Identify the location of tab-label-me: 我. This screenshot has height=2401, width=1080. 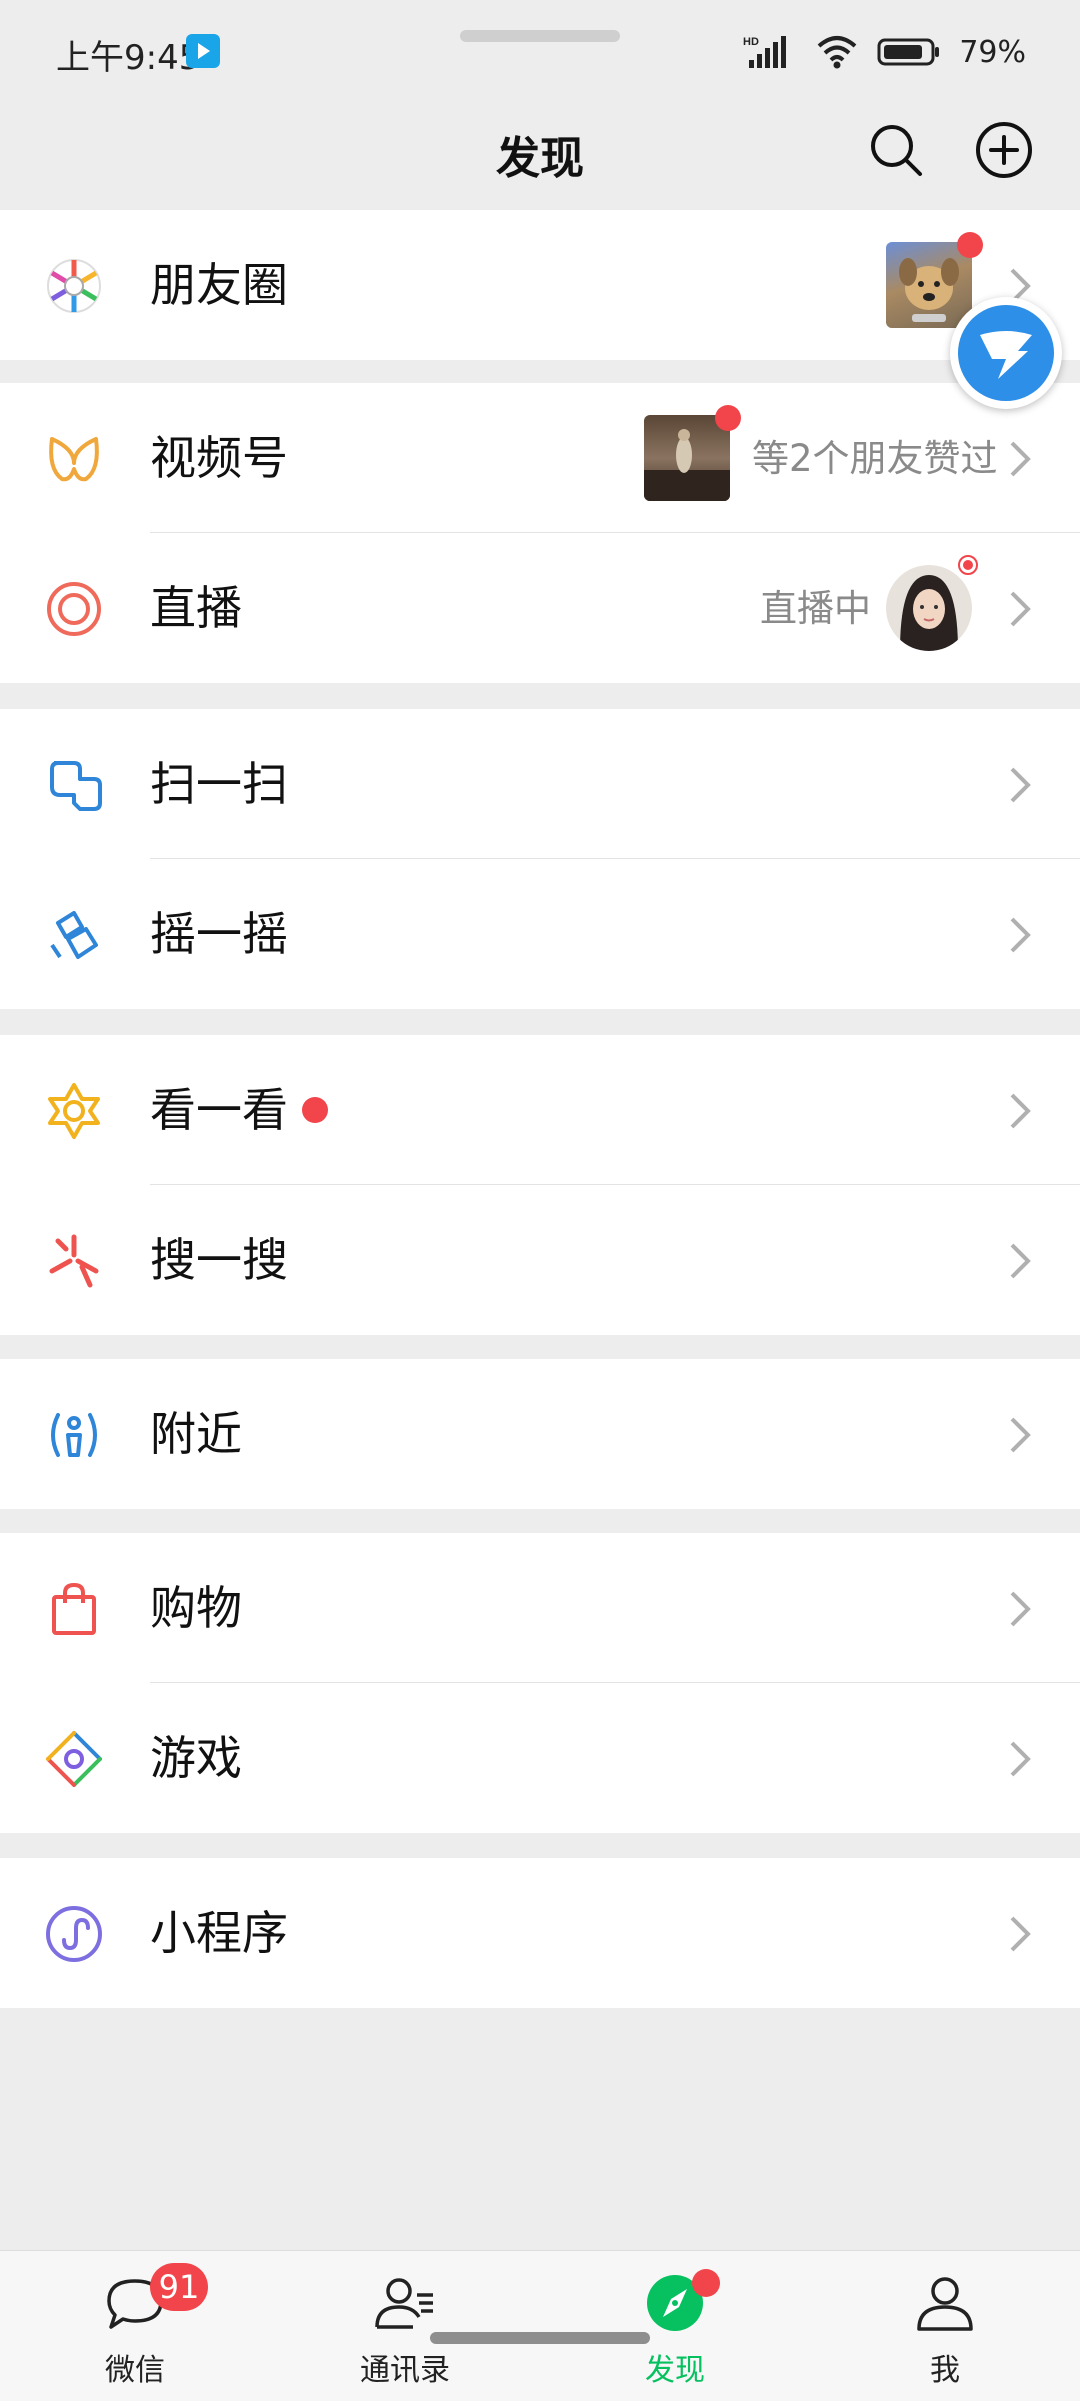
(945, 2370).